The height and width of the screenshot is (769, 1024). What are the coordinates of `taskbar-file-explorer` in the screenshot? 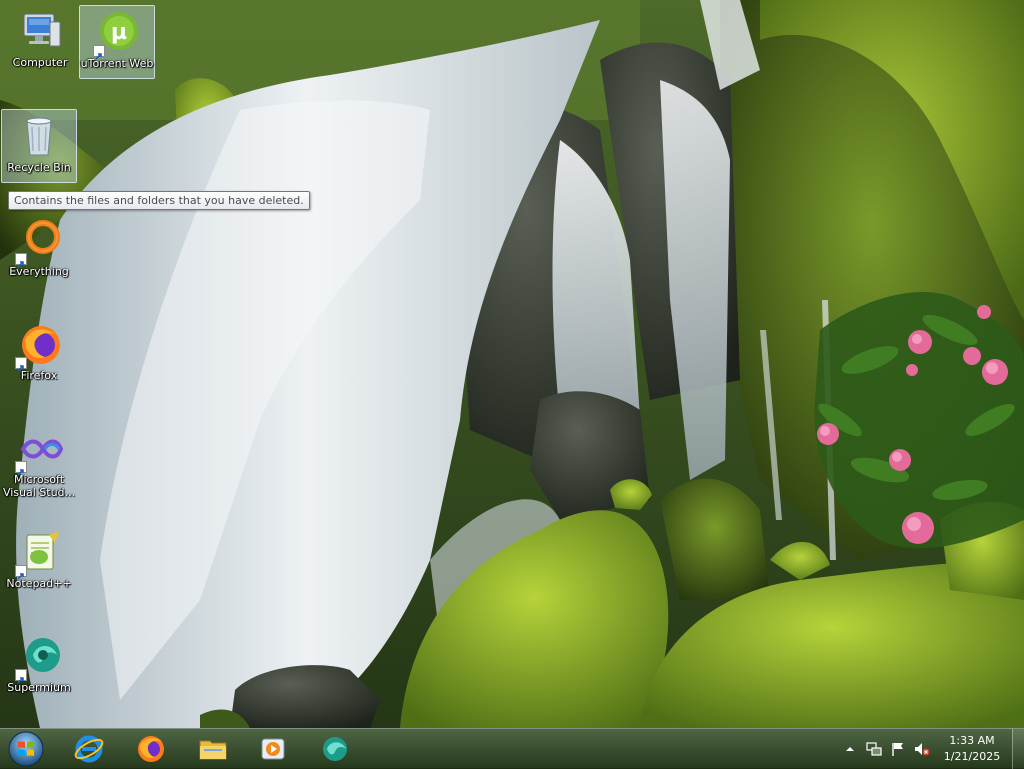 It's located at (213, 749).